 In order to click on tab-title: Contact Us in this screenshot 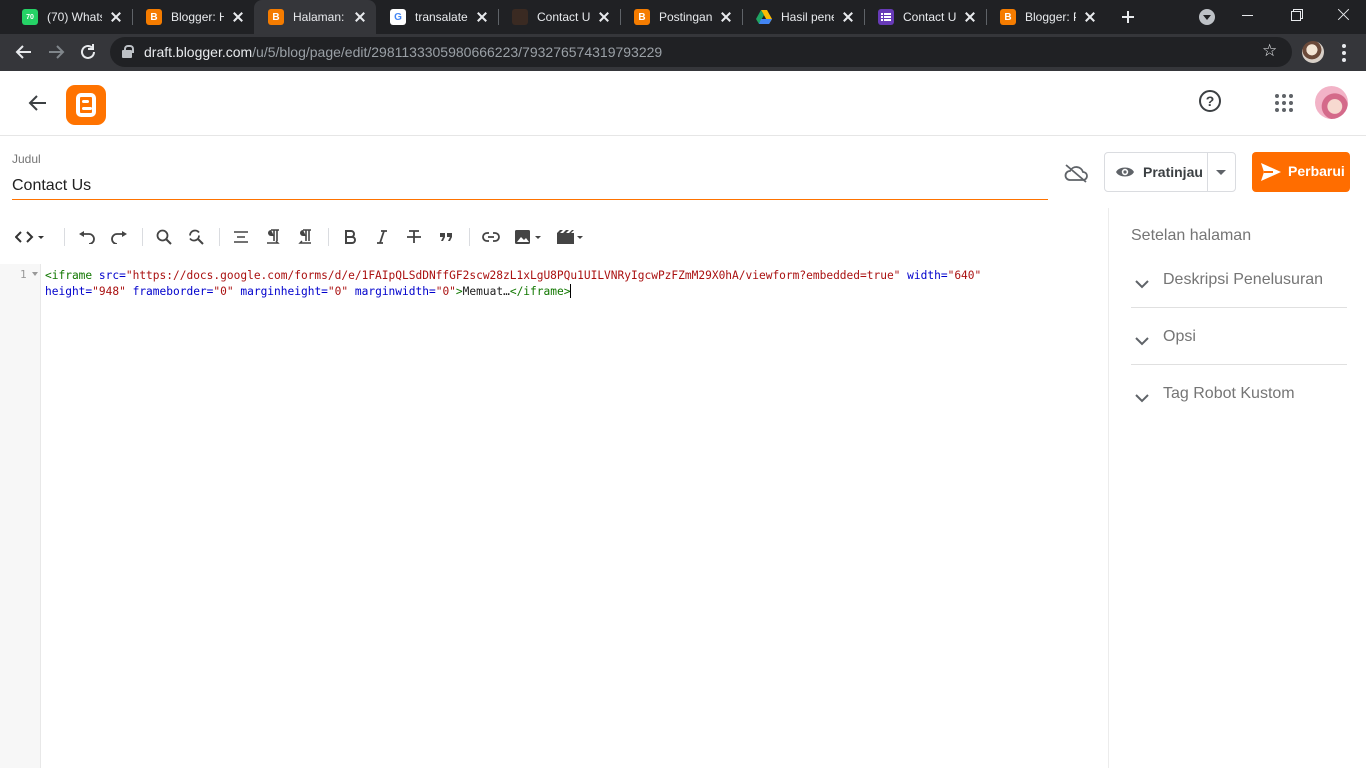, I will do `click(929, 17)`.